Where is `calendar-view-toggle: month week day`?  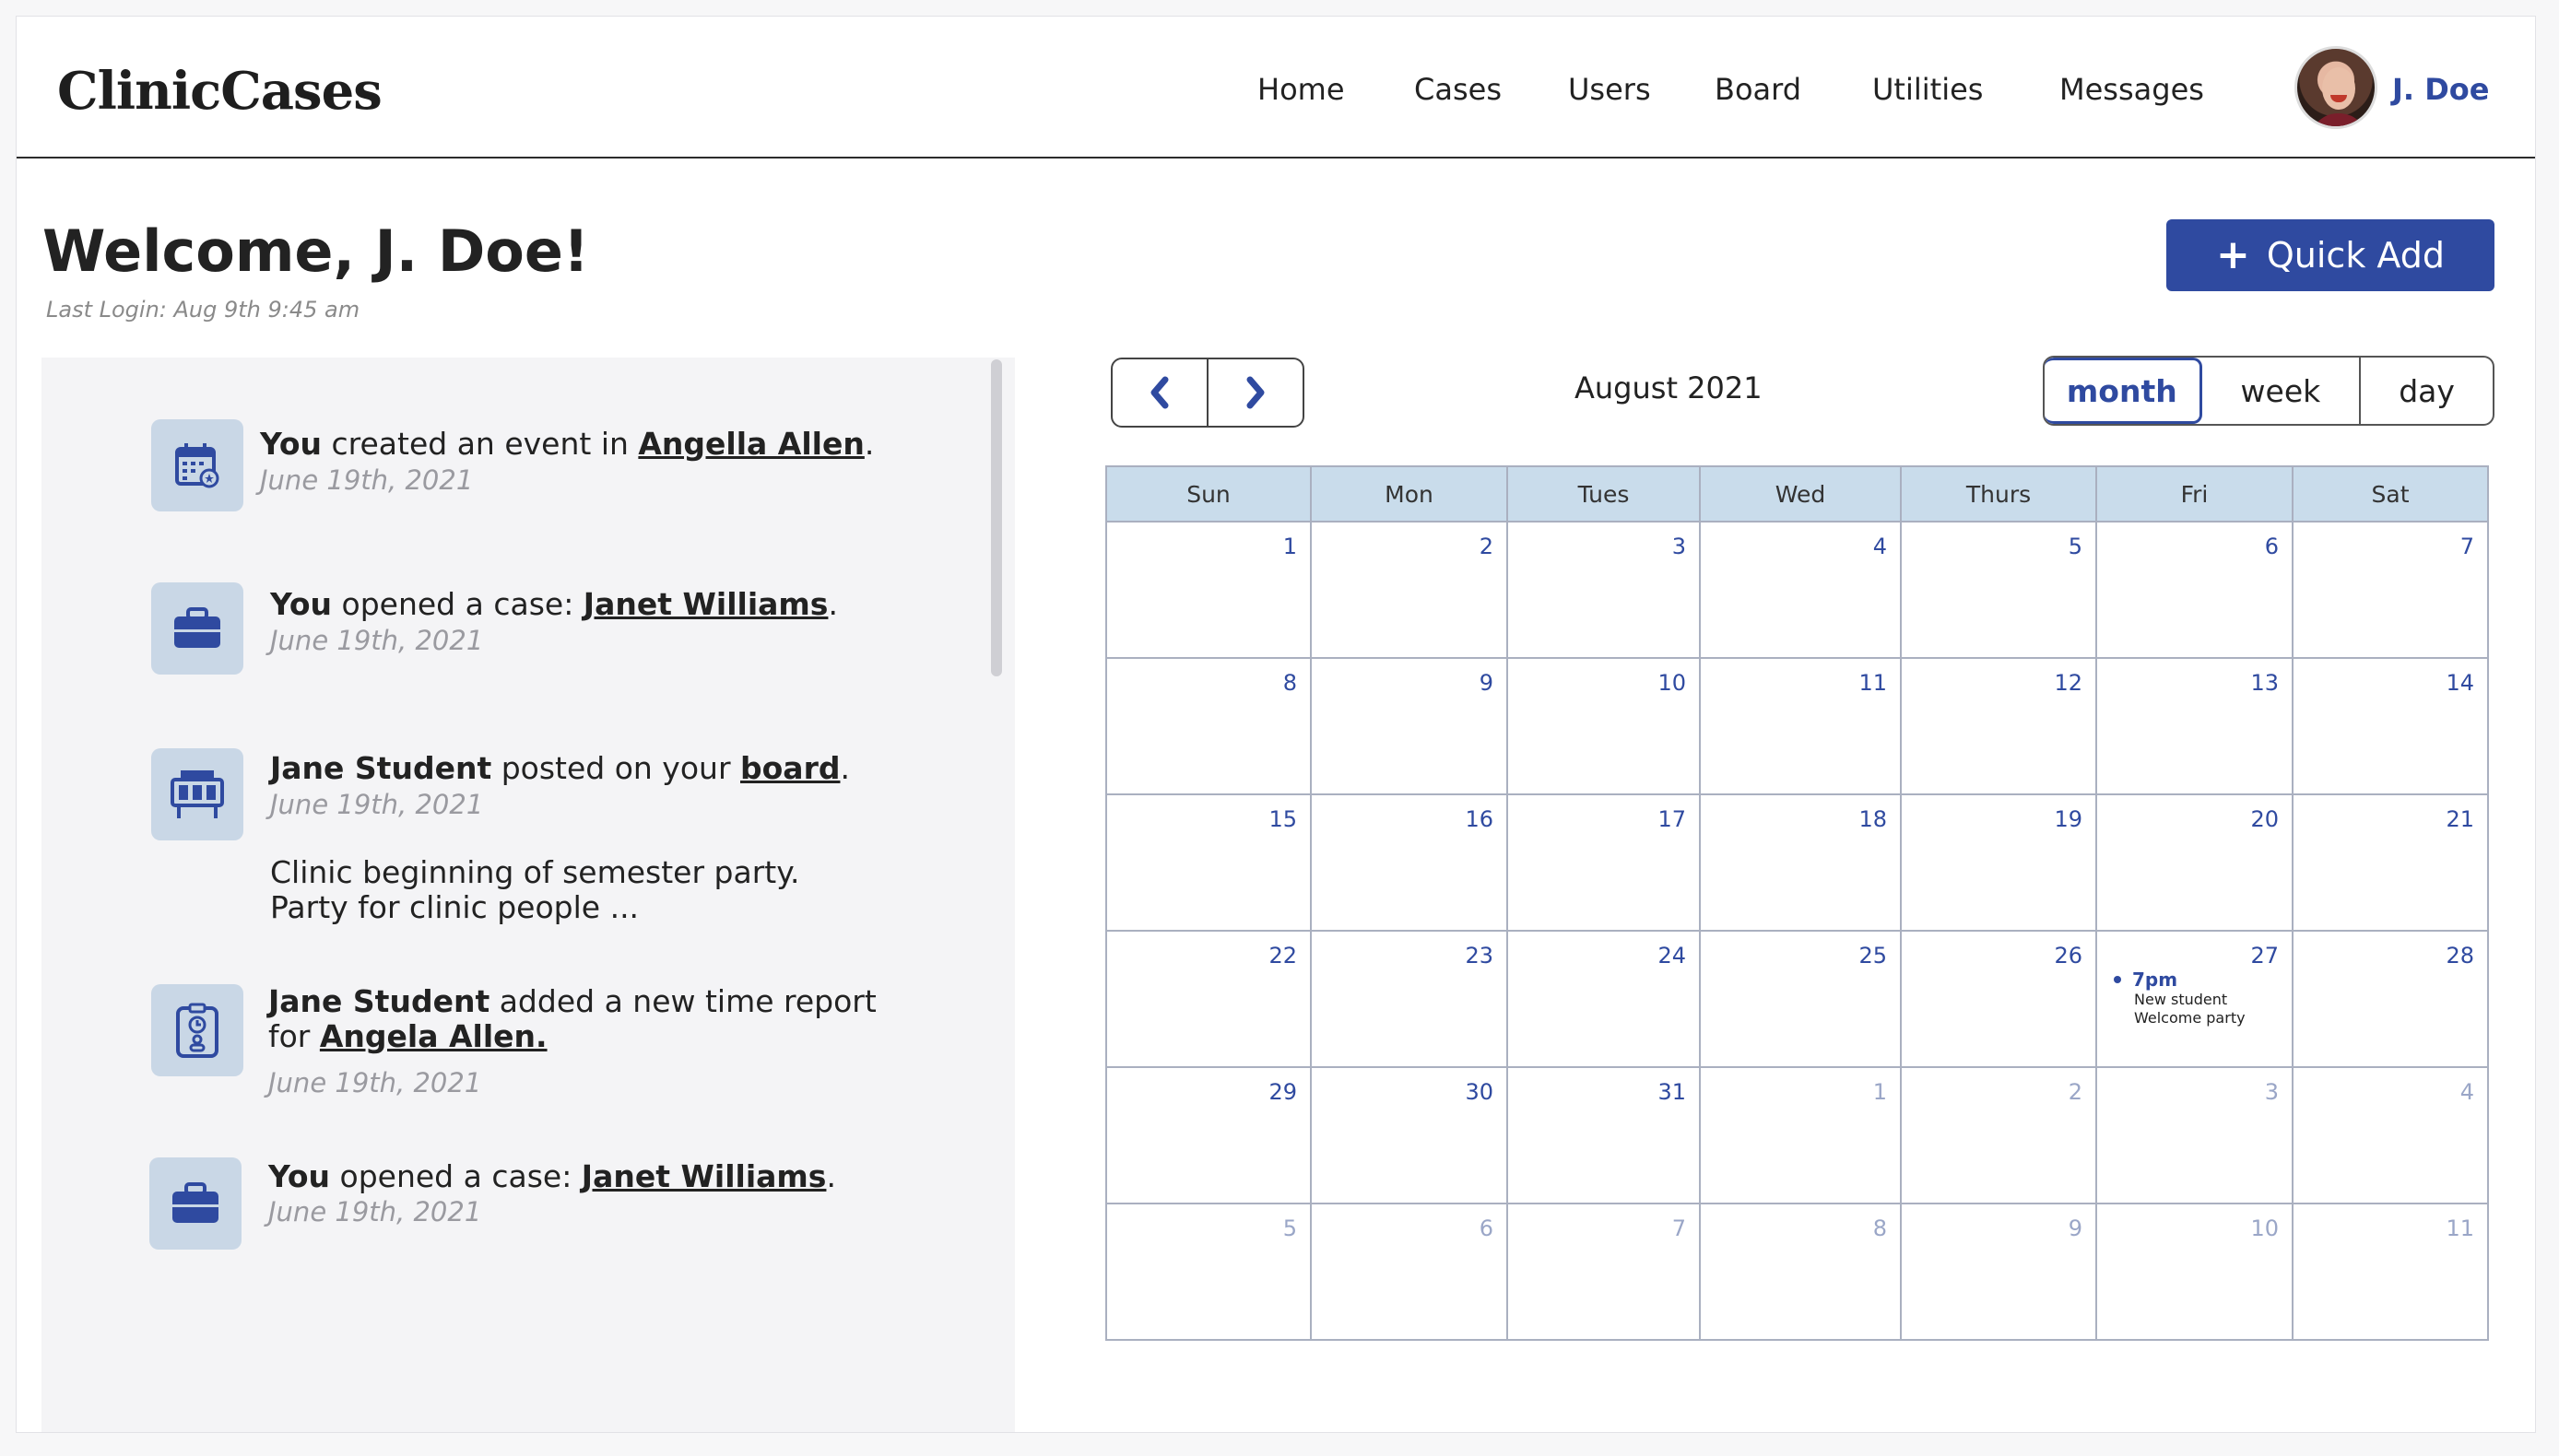 calendar-view-toggle: month week day is located at coordinates (2268, 391).